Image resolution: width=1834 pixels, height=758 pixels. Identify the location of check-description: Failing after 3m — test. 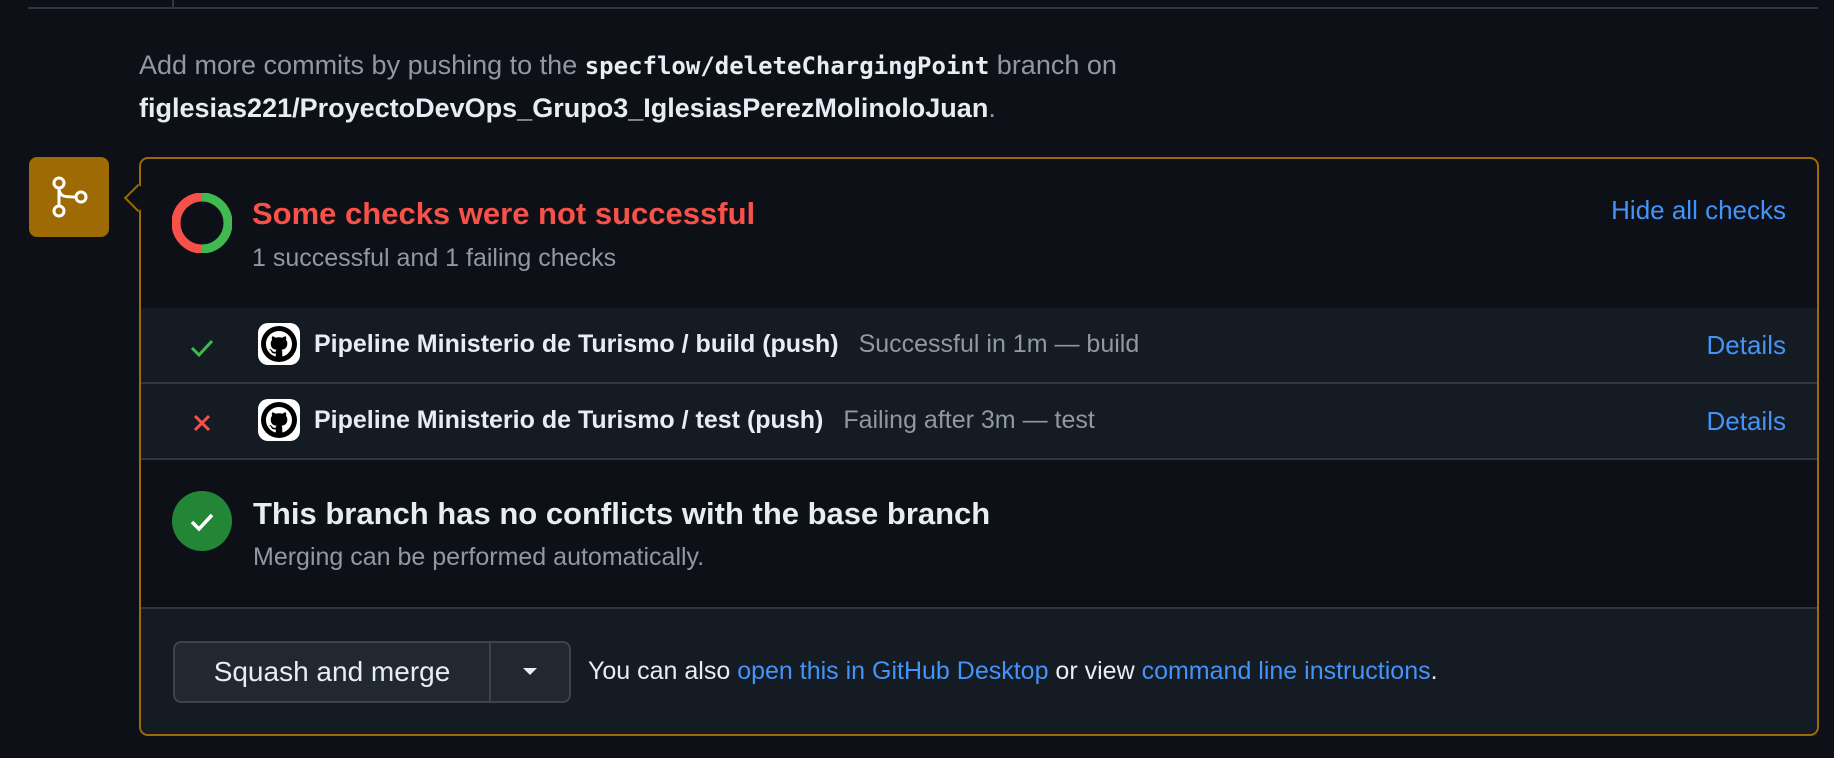
(969, 420).